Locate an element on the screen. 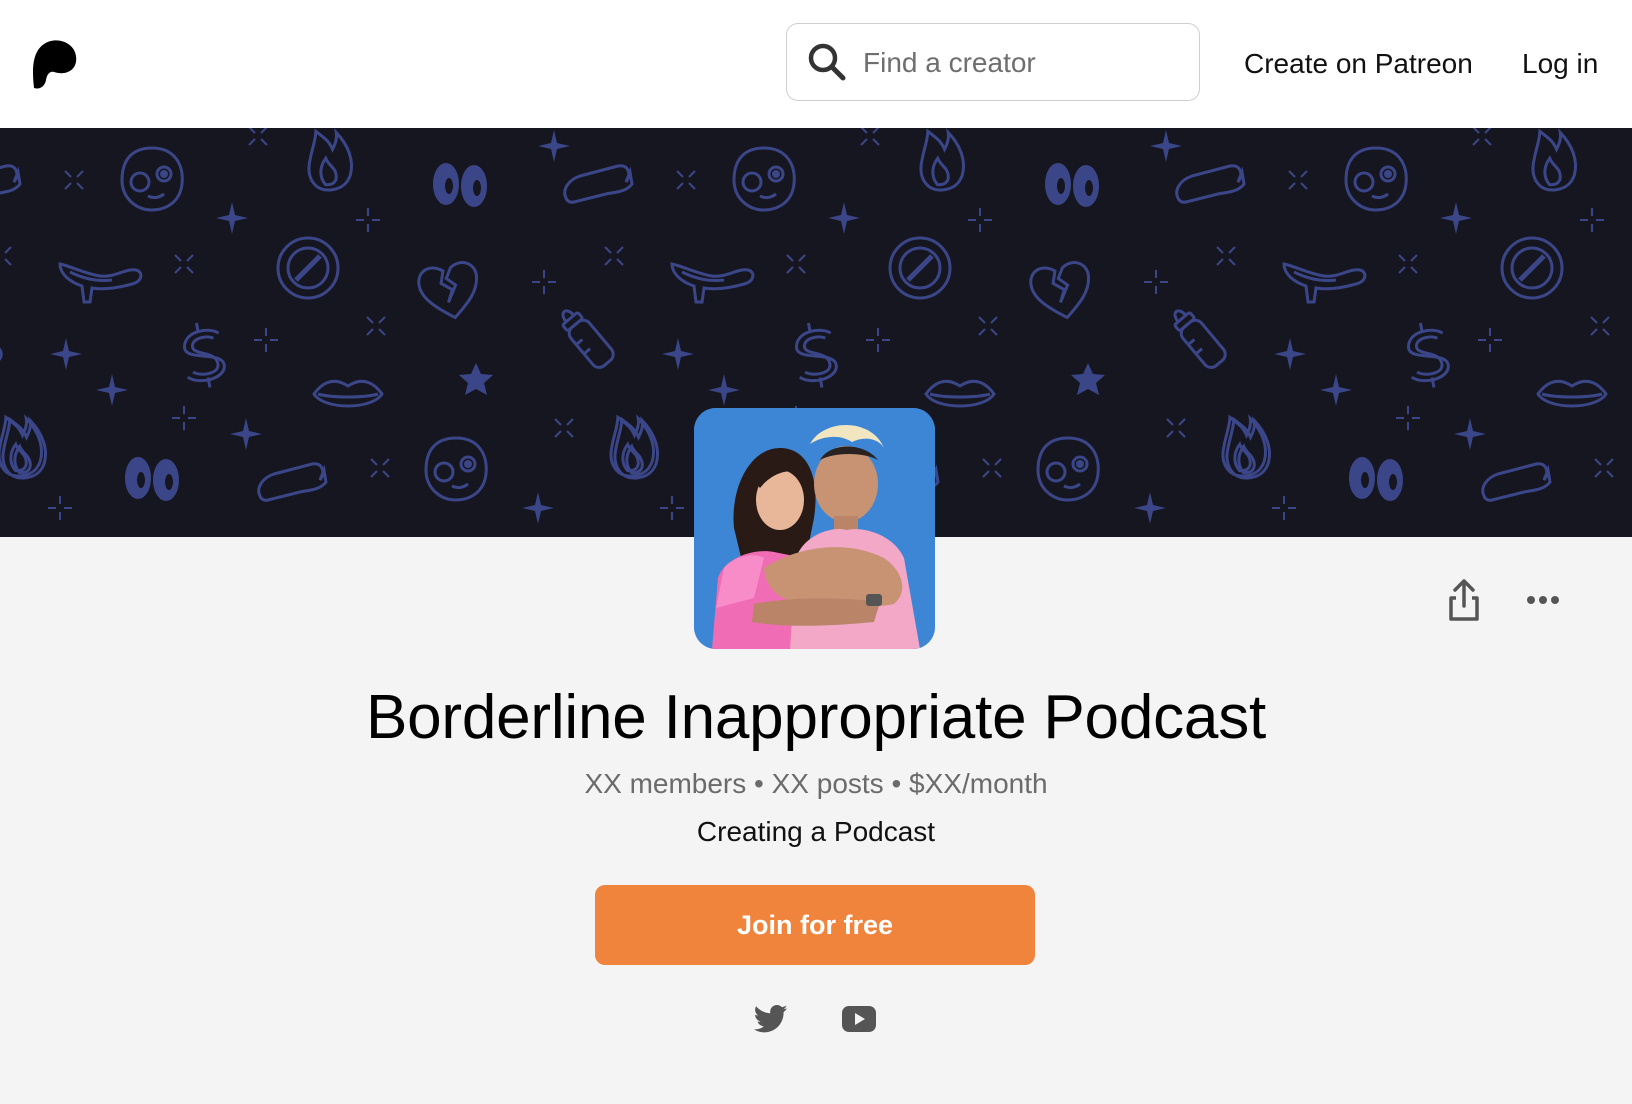 The image size is (1632, 1104). creator-avatar is located at coordinates (814, 528).